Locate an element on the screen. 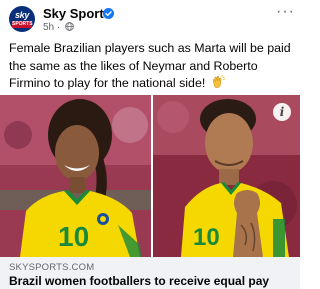  verified-badge-icon is located at coordinates (108, 13).